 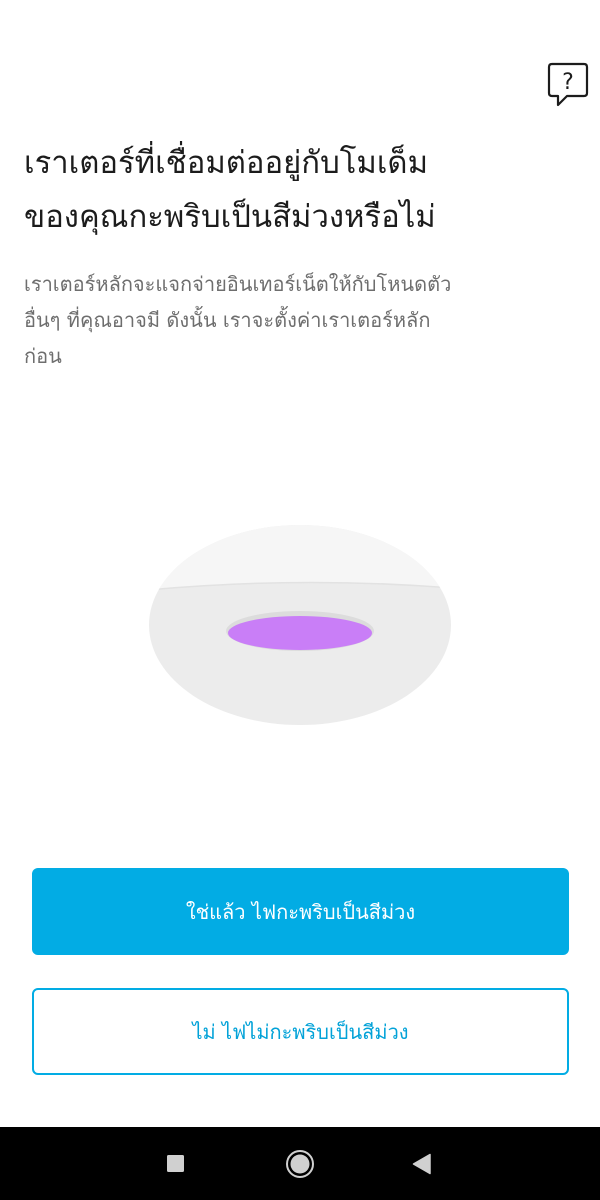 I want to click on no-button-label: ไม่ ไฟไม่กะพริบเป็นสีม่วง, so click(x=300, y=1031).